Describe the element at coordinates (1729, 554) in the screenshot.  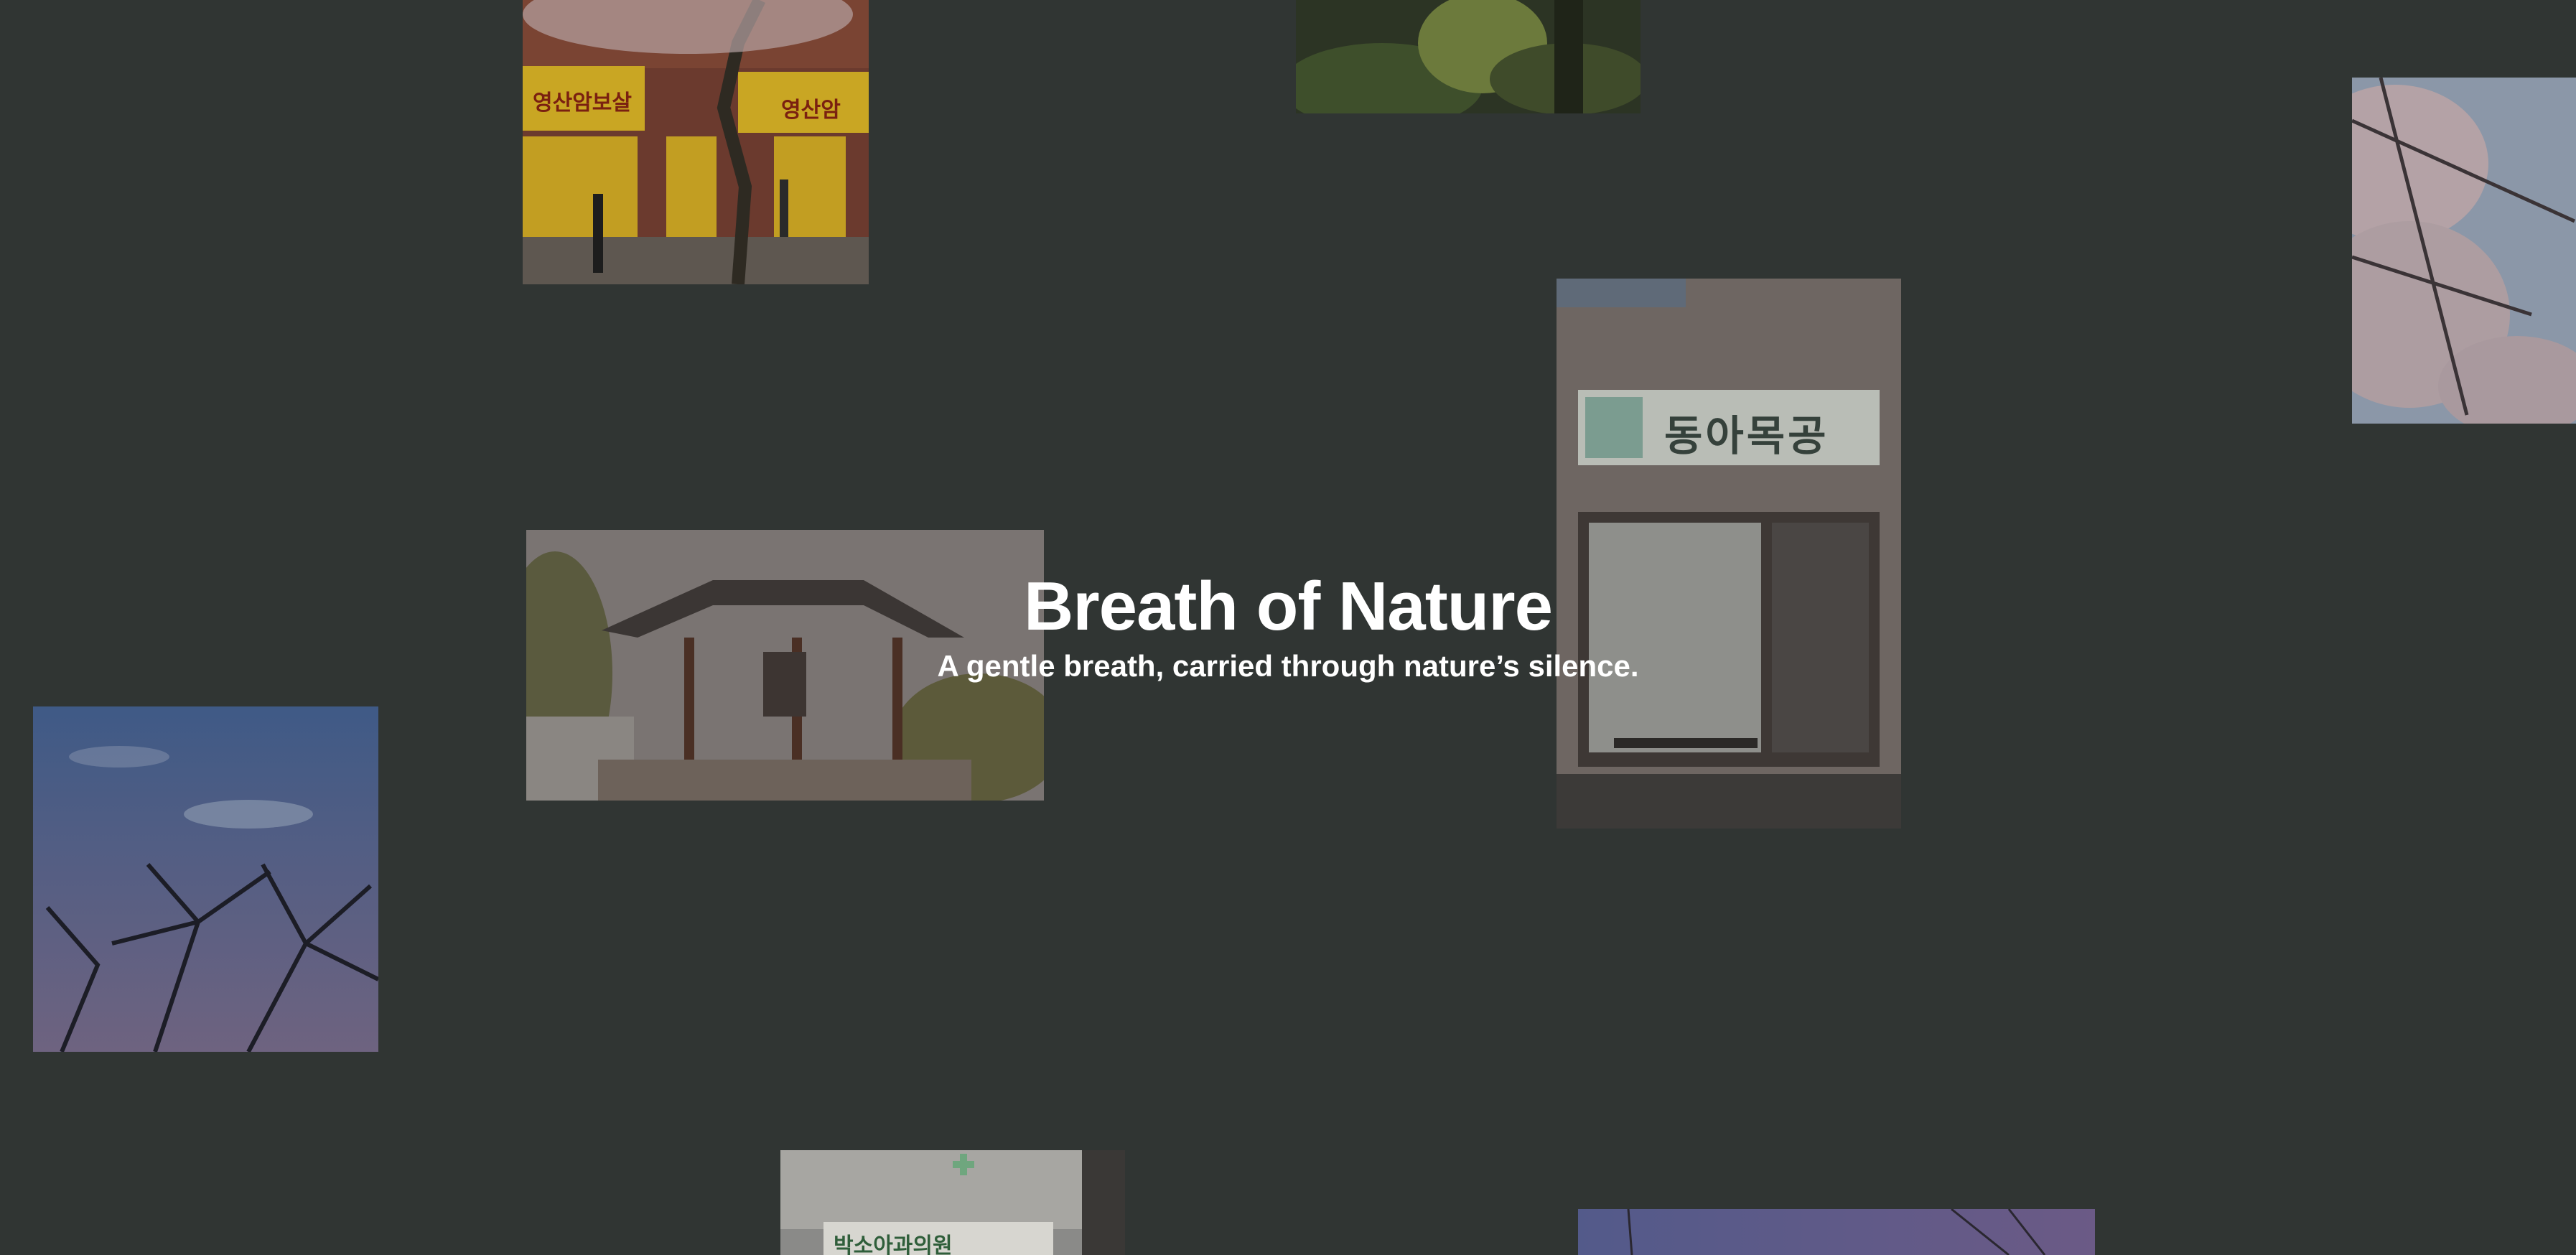
I see `photo-storefront: 동아목공` at that location.